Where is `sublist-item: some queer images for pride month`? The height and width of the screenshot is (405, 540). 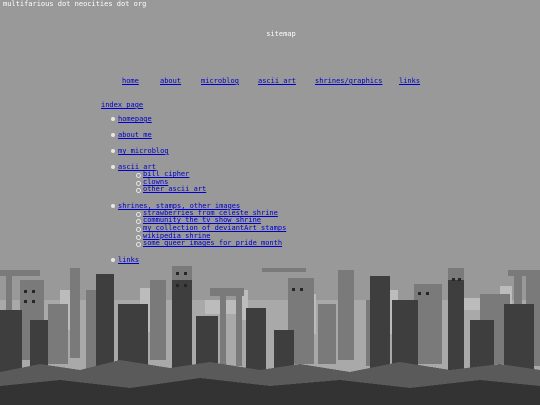
sublist-item: some queer images for pride month is located at coordinates (210, 243).